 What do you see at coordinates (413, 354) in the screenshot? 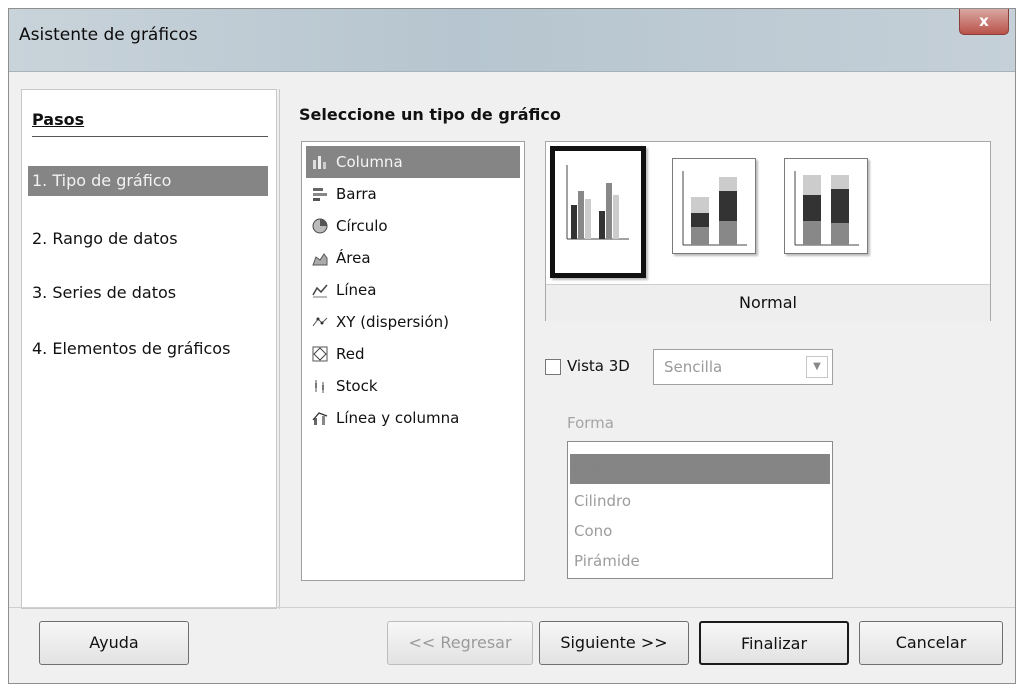
I see `chart-type-red: Red` at bounding box center [413, 354].